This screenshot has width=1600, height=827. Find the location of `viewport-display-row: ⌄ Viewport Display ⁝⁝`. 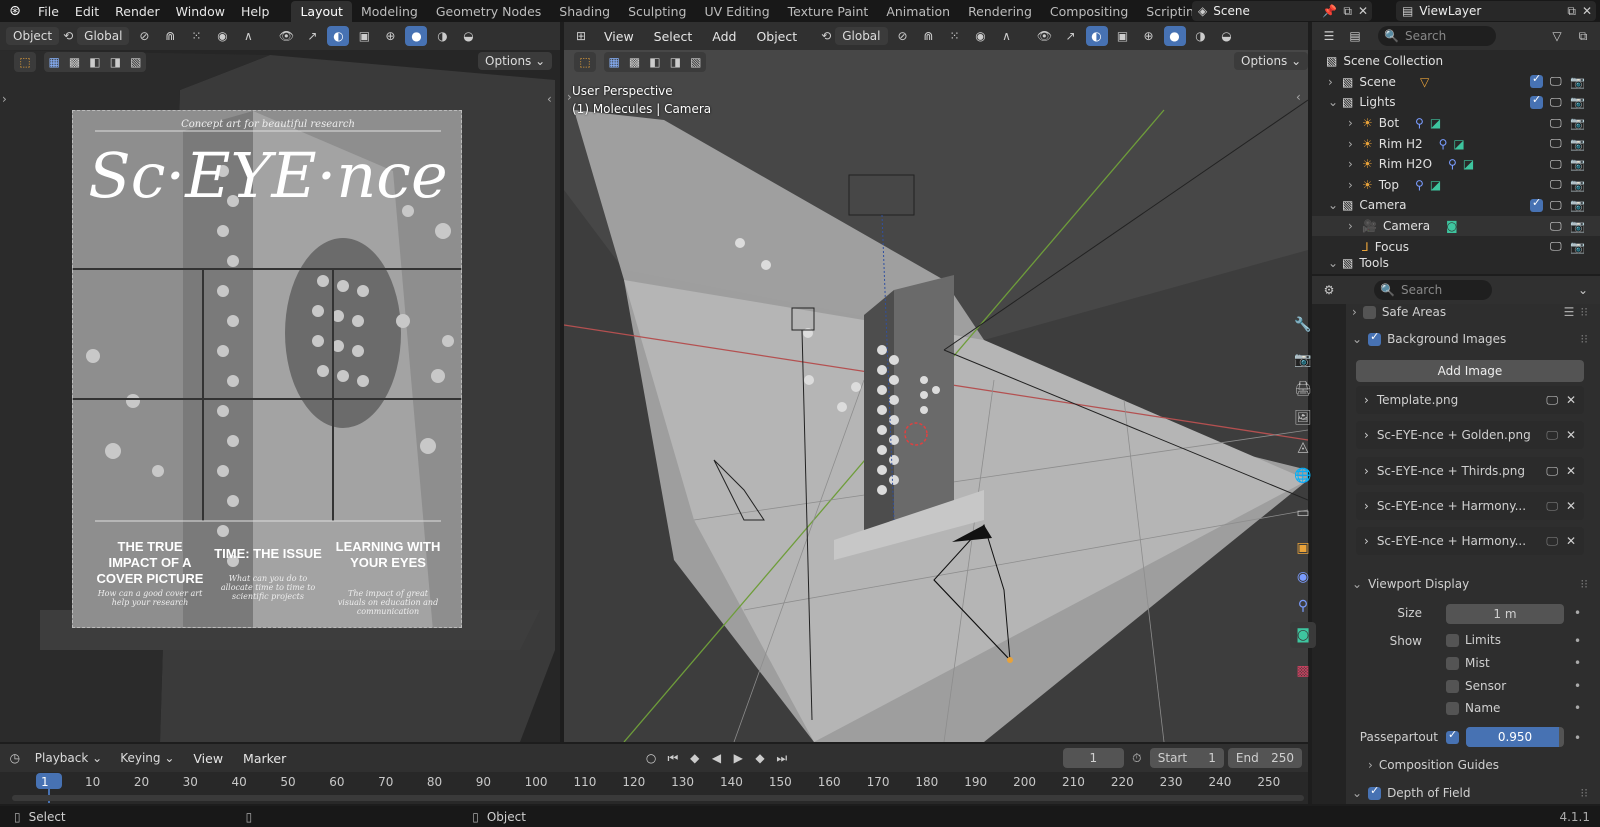

viewport-display-row: ⌄ Viewport Display ⁝⁝ is located at coordinates (1470, 584).